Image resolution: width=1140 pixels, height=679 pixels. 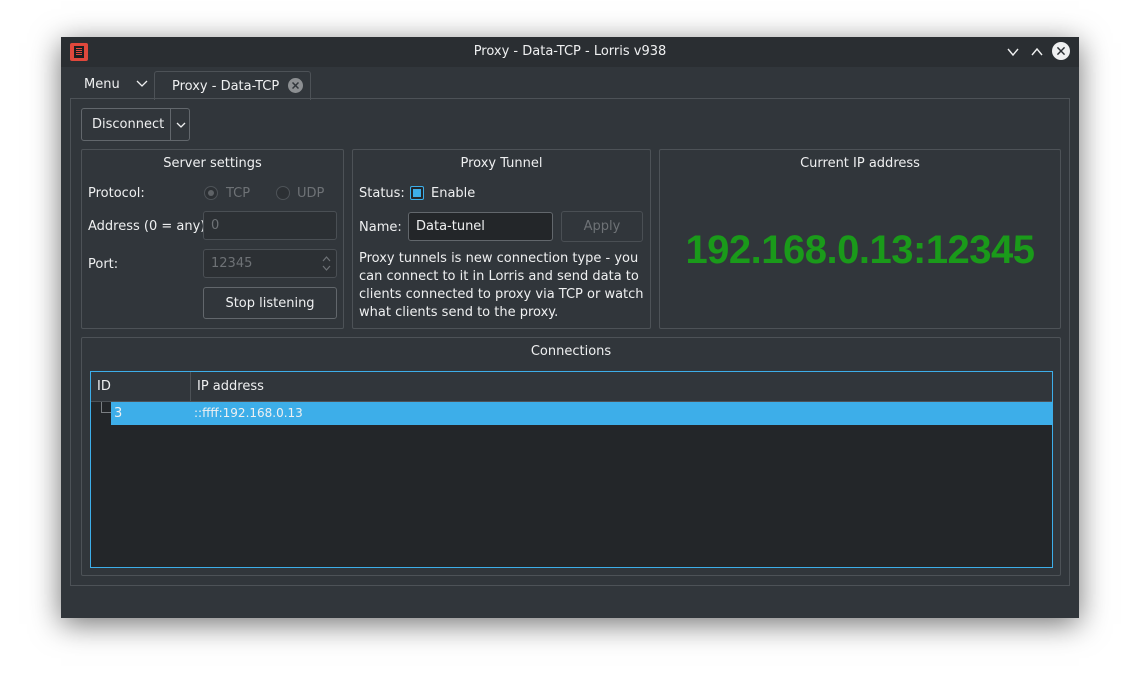 I want to click on disconnect-button: Disconnect, so click(x=135, y=124).